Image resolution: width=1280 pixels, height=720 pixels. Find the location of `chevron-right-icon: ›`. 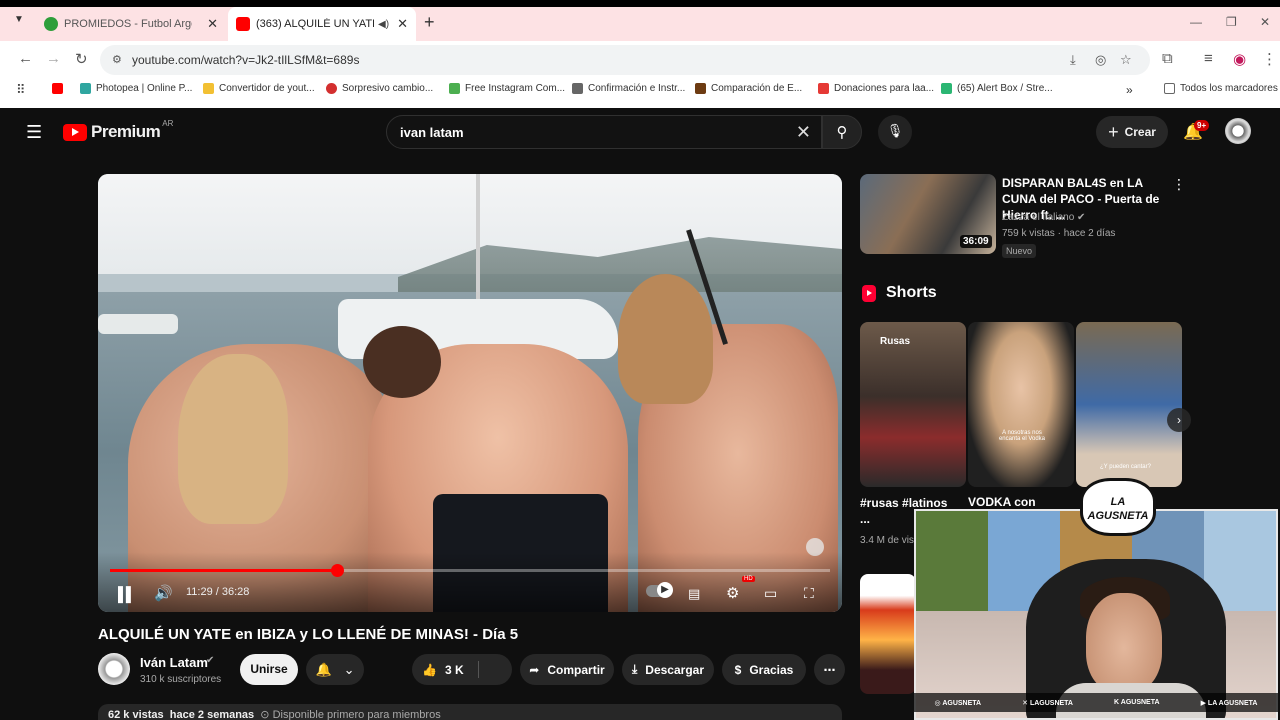

chevron-right-icon: › is located at coordinates (1179, 420).